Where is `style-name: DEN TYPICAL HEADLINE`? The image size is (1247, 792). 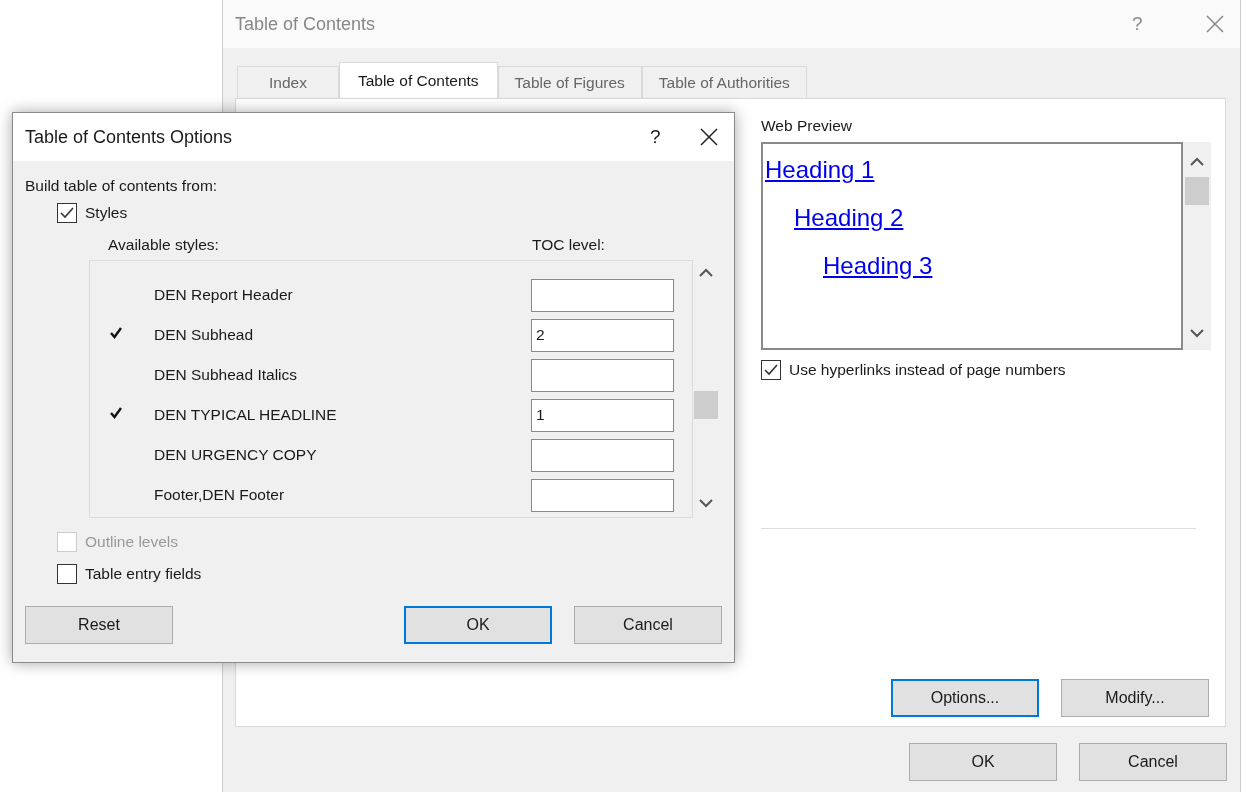
style-name: DEN TYPICAL HEADLINE is located at coordinates (246, 415).